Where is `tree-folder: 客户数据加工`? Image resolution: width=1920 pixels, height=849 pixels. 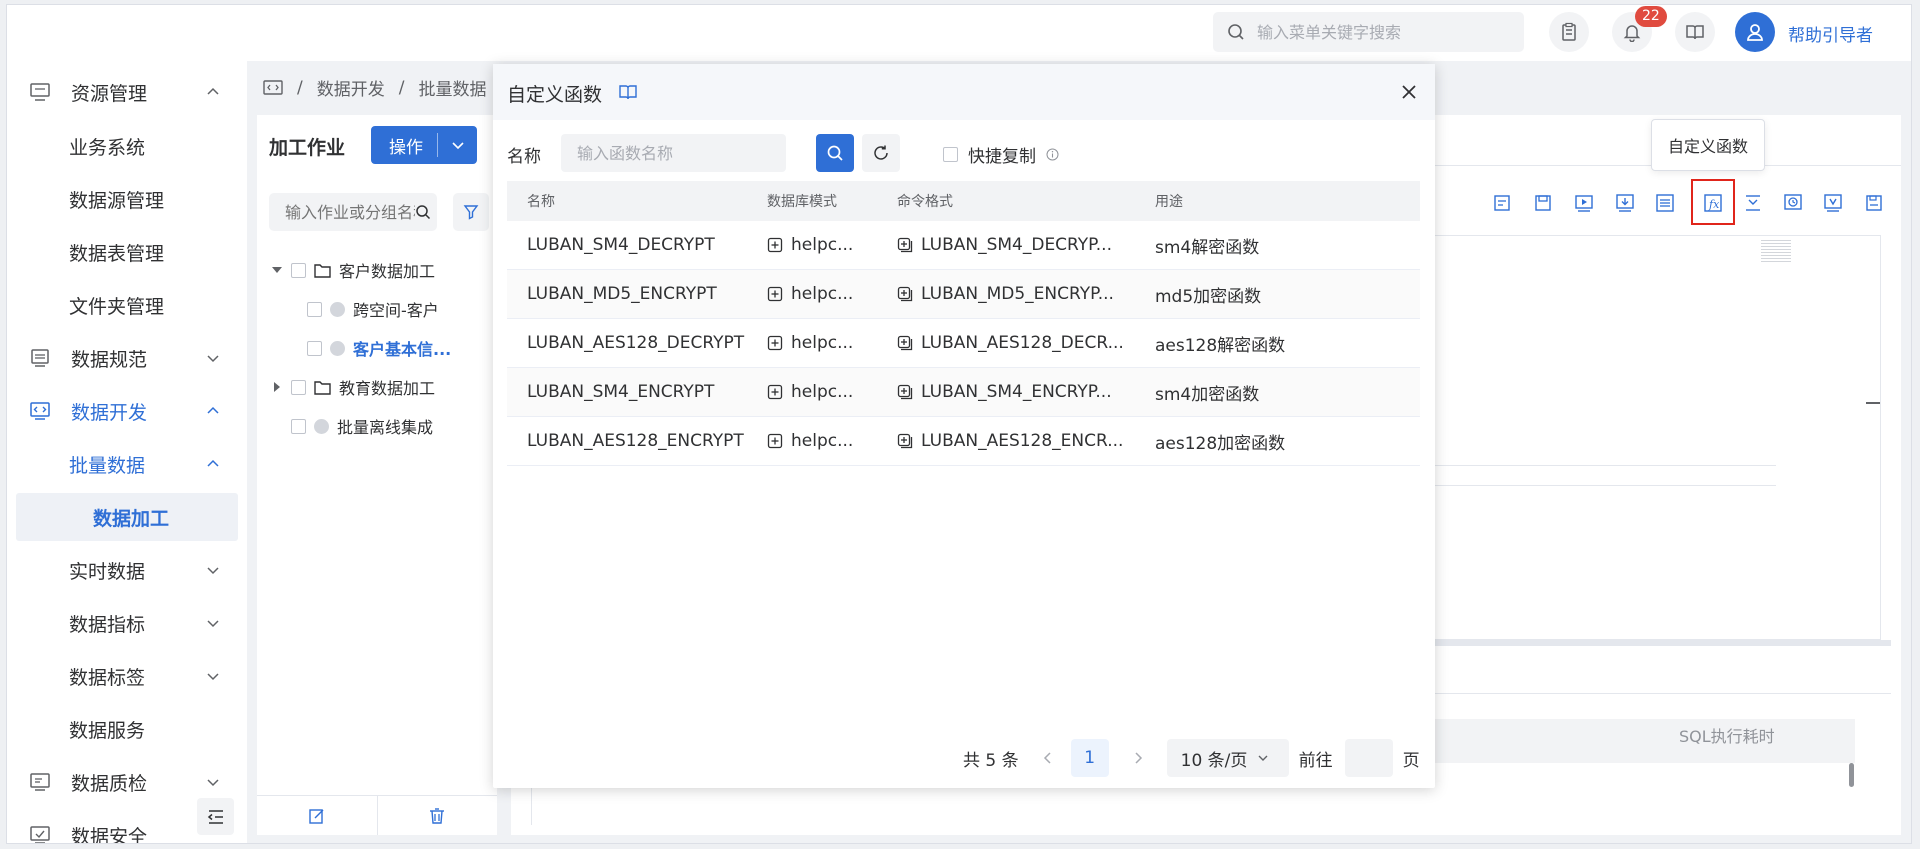
tree-folder: 客户数据加工 is located at coordinates (353, 270).